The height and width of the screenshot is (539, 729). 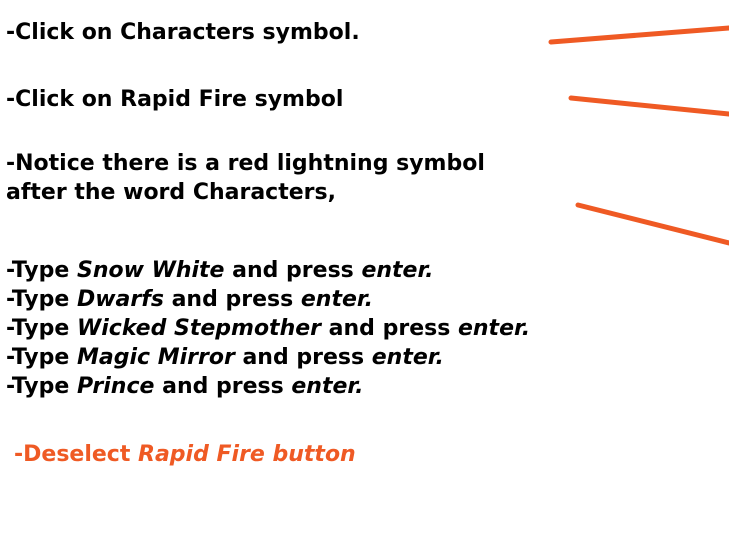 I want to click on pointer-line-rapid-fire, so click(x=648, y=106).